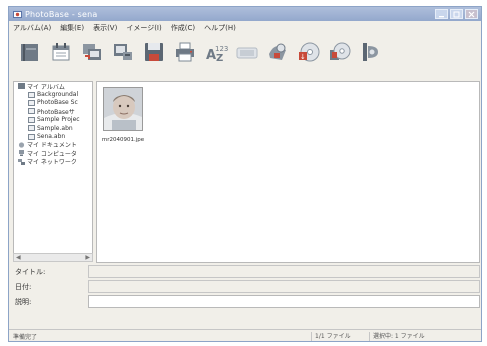  I want to click on toolbar: A 123 Z ↓, so click(245, 52).